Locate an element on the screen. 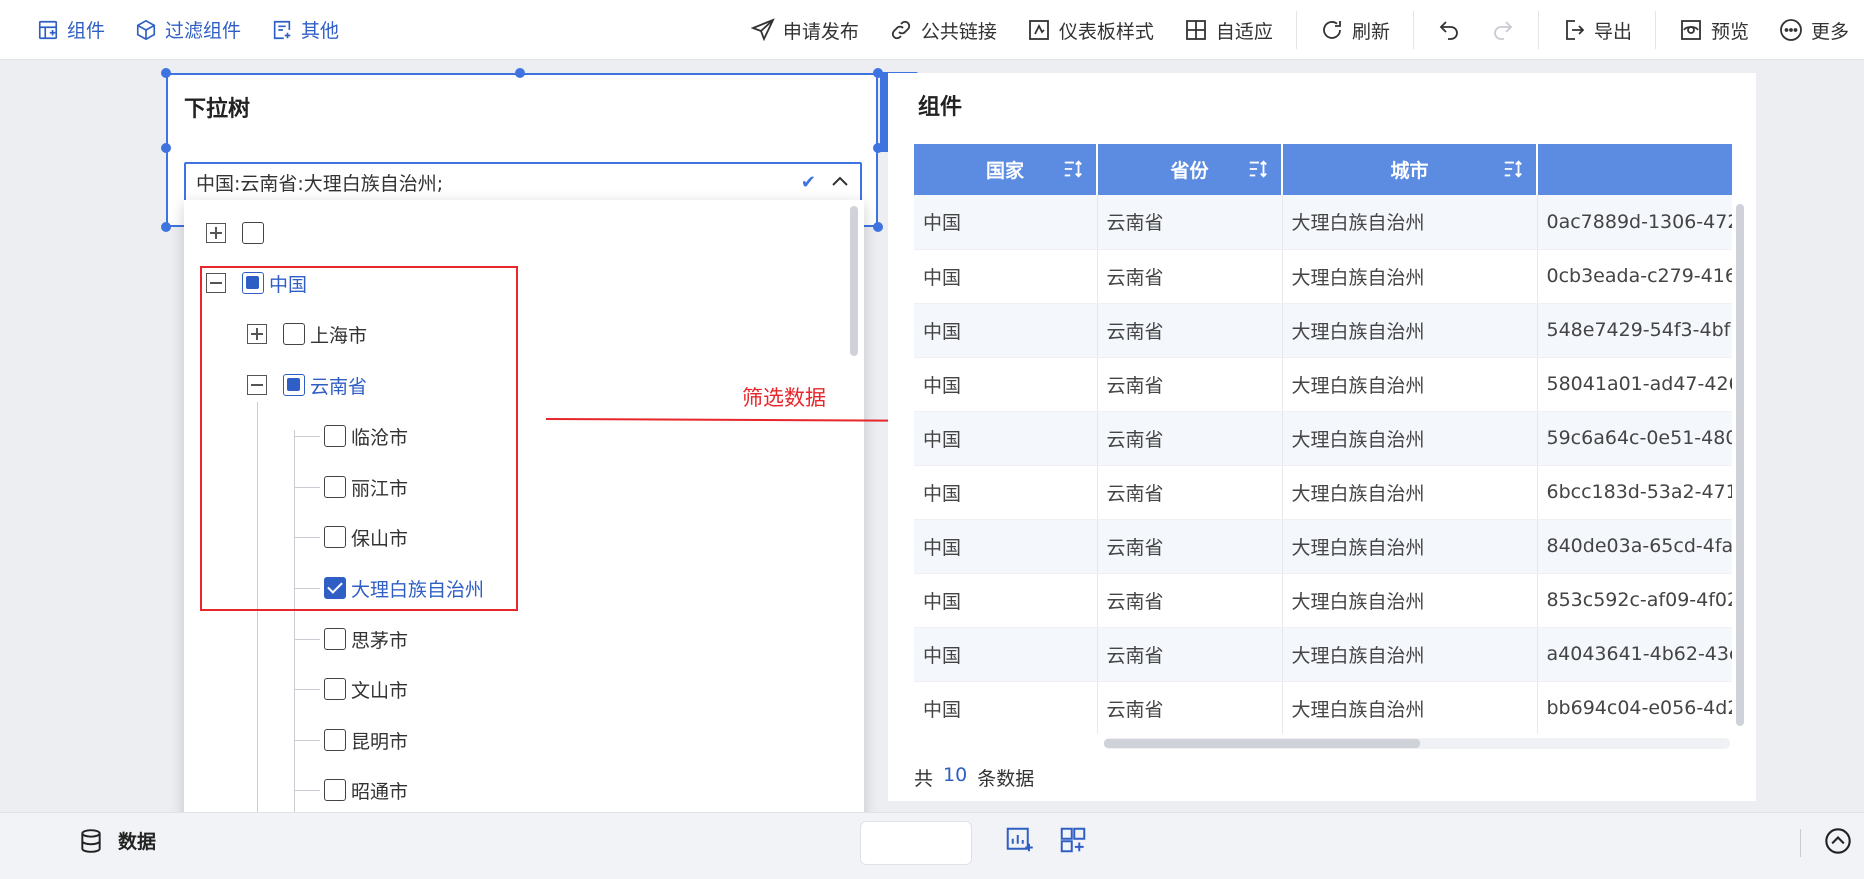 The image size is (1864, 879). column-header-province: 省份 is located at coordinates (1190, 169).